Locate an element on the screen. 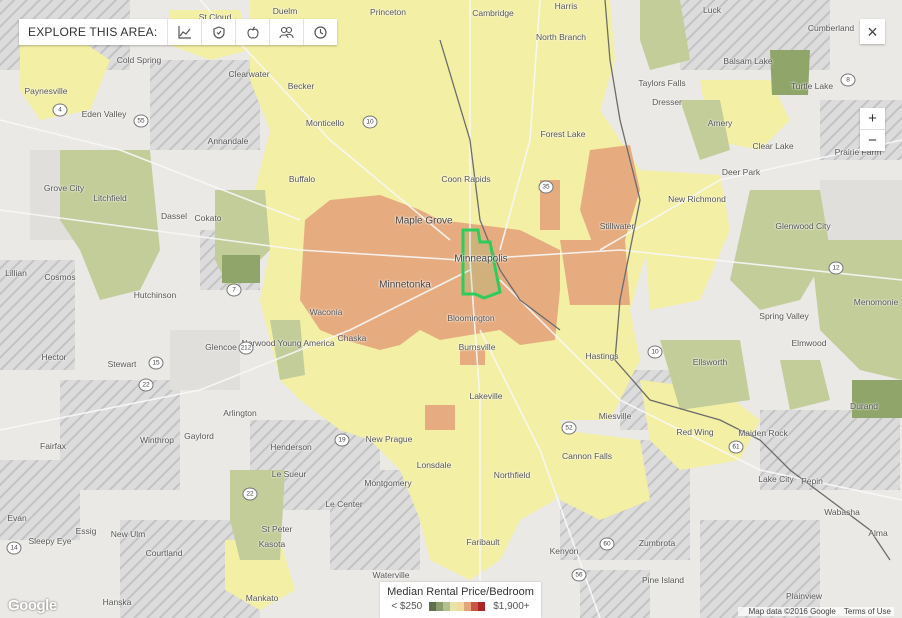 The width and height of the screenshot is (902, 618). label-essig: Essig is located at coordinates (86, 531).